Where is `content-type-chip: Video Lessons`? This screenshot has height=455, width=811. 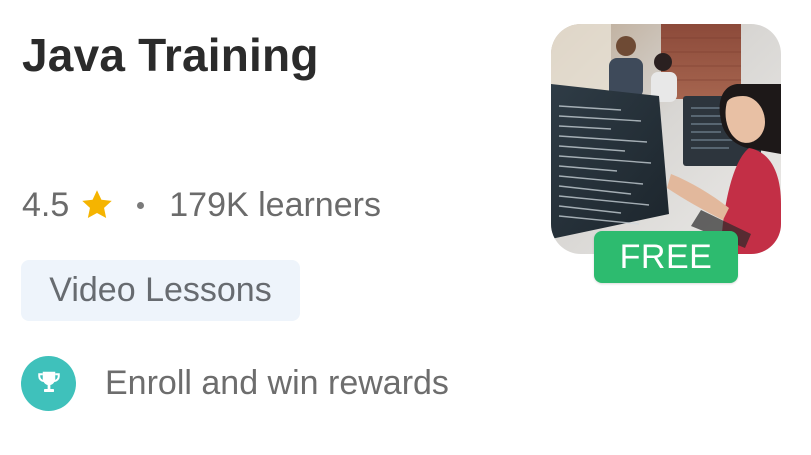 content-type-chip: Video Lessons is located at coordinates (160, 290).